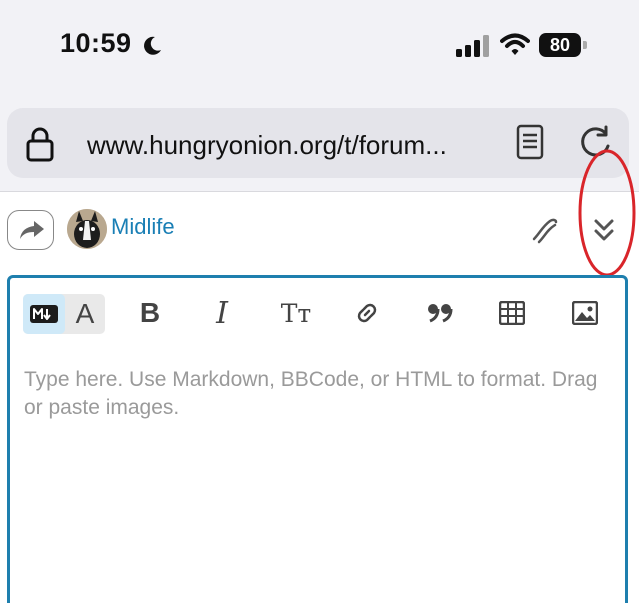  I want to click on moon-icon, so click(152, 45).